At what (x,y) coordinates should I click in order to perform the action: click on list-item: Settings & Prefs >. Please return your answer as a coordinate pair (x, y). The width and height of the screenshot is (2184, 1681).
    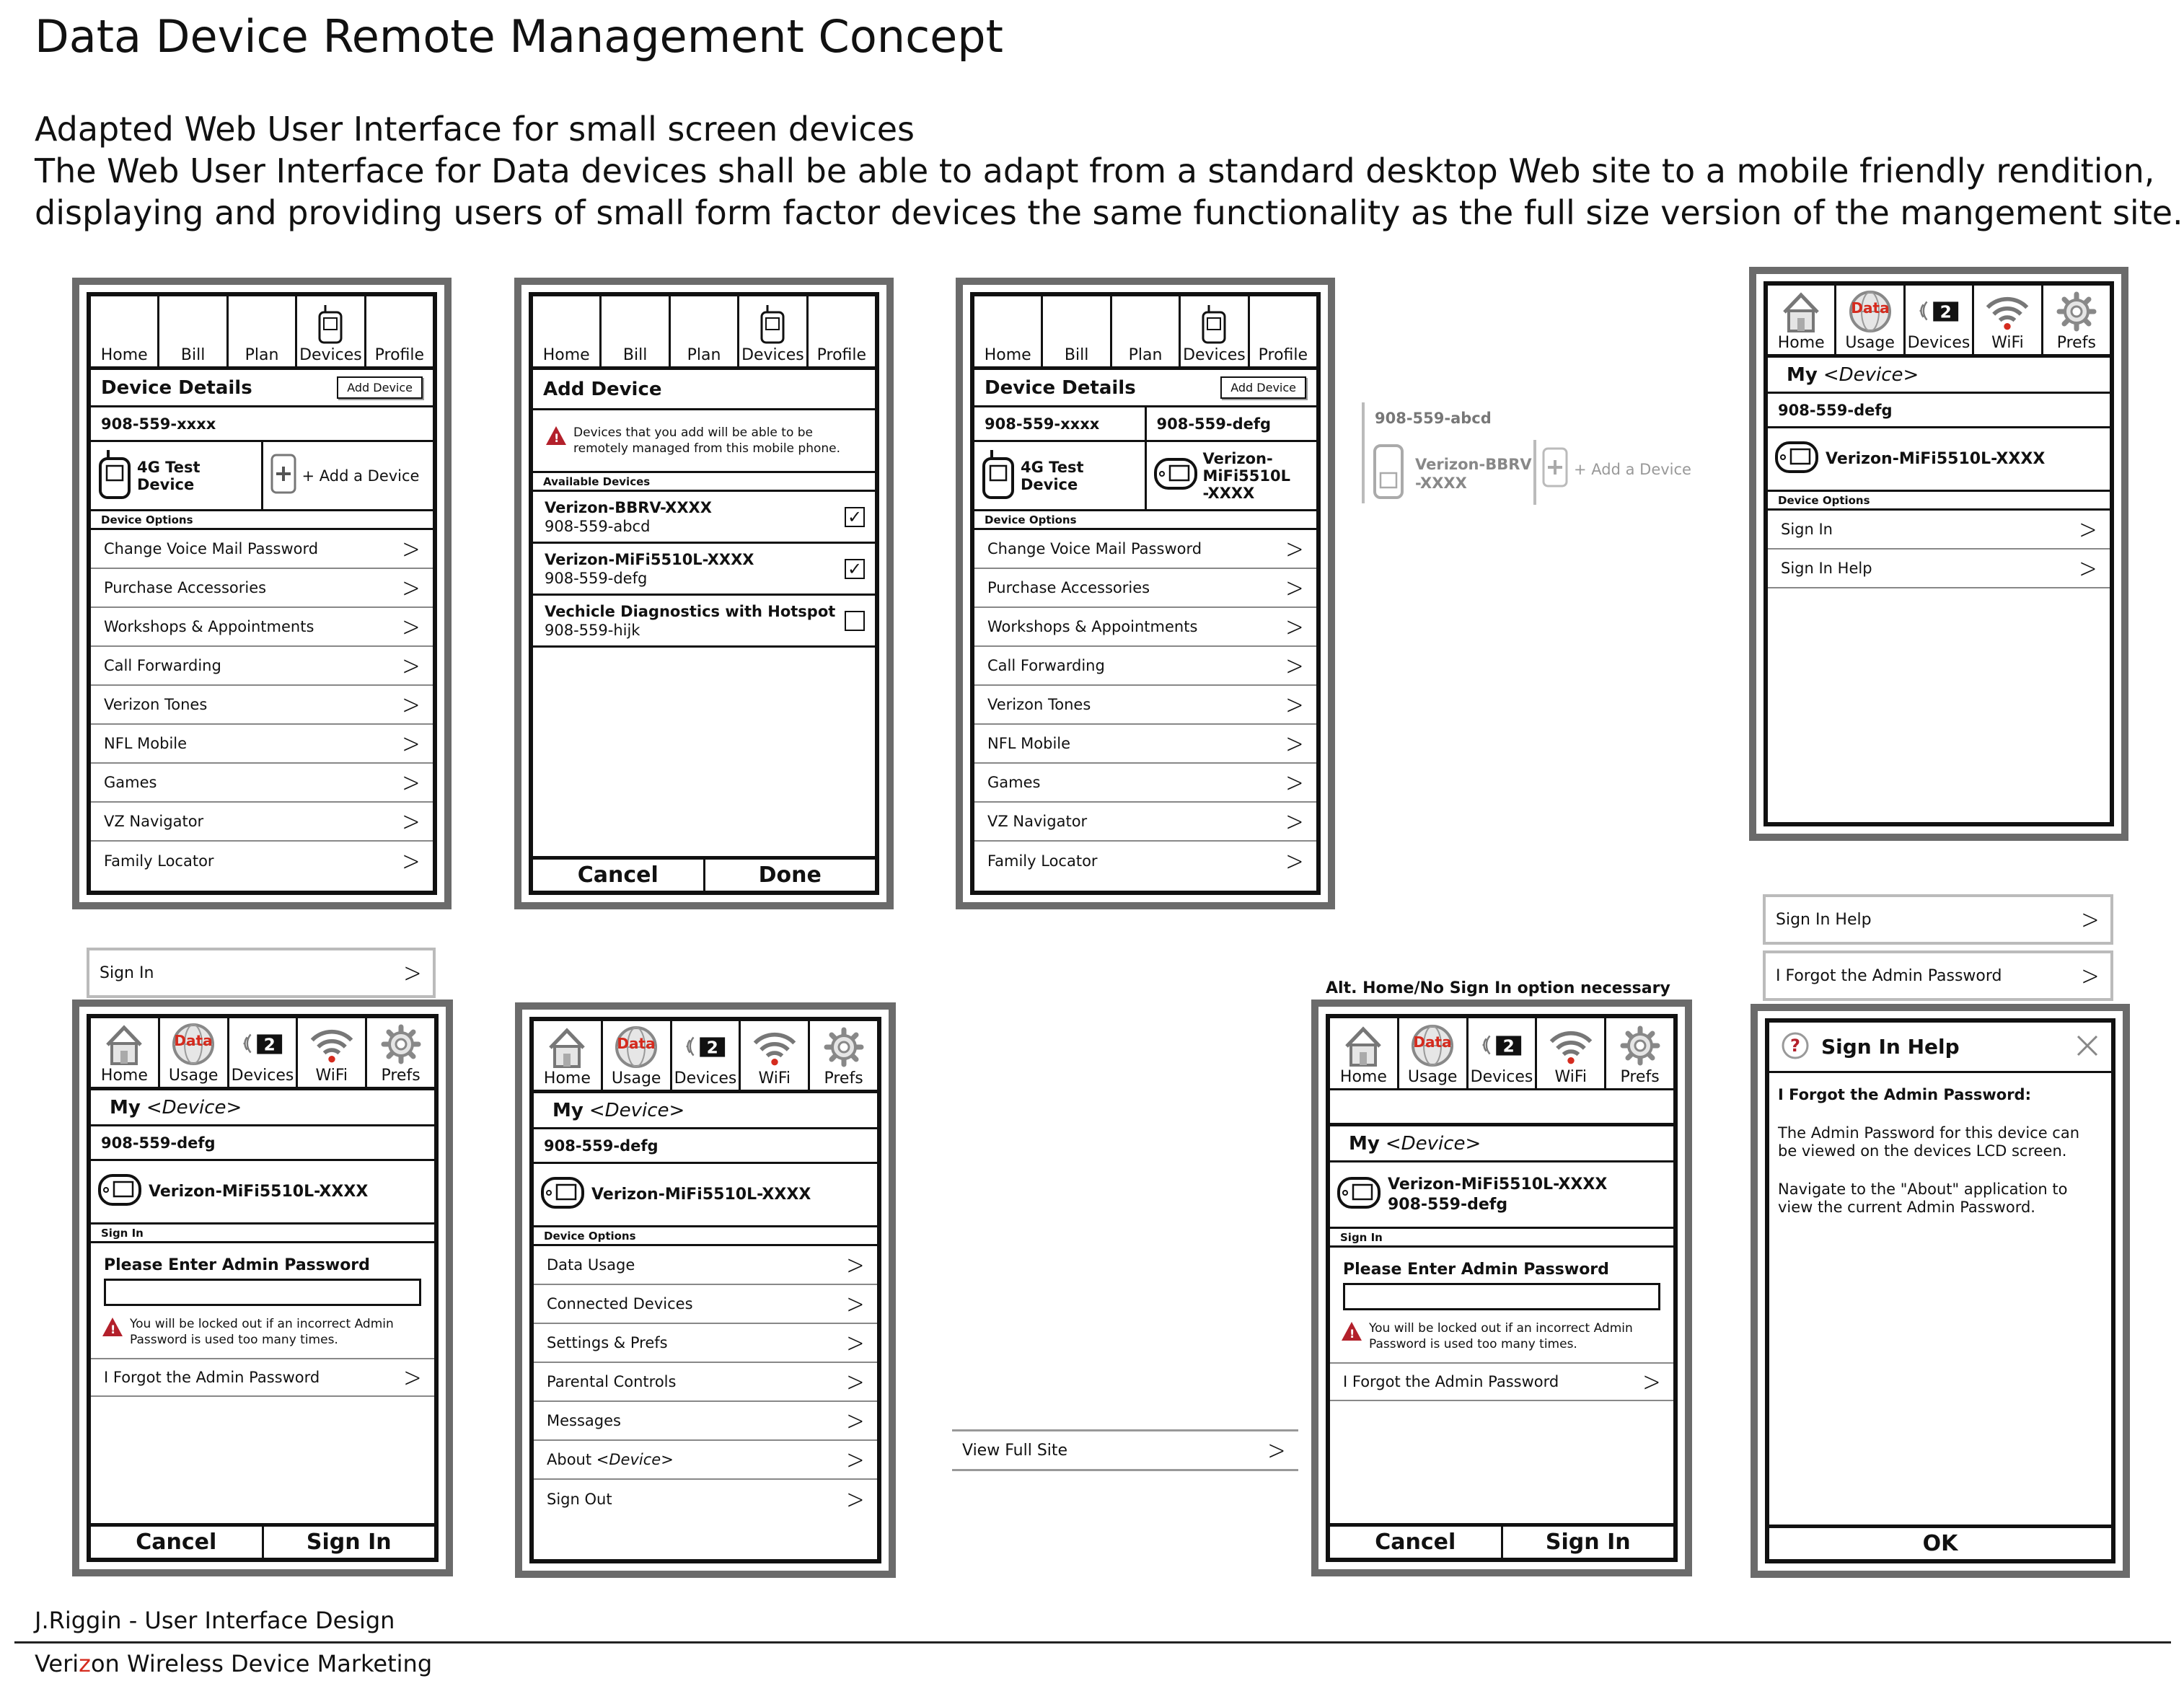
    Looking at the image, I should click on (705, 1343).